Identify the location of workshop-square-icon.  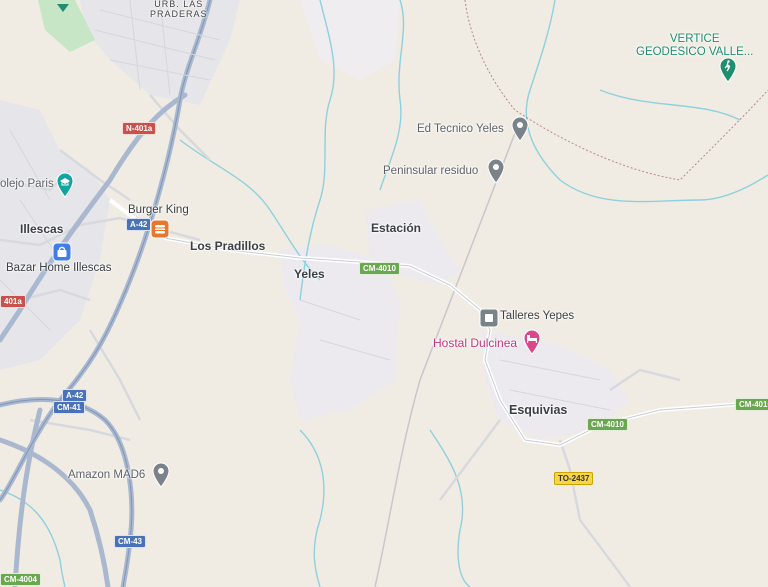
(489, 318).